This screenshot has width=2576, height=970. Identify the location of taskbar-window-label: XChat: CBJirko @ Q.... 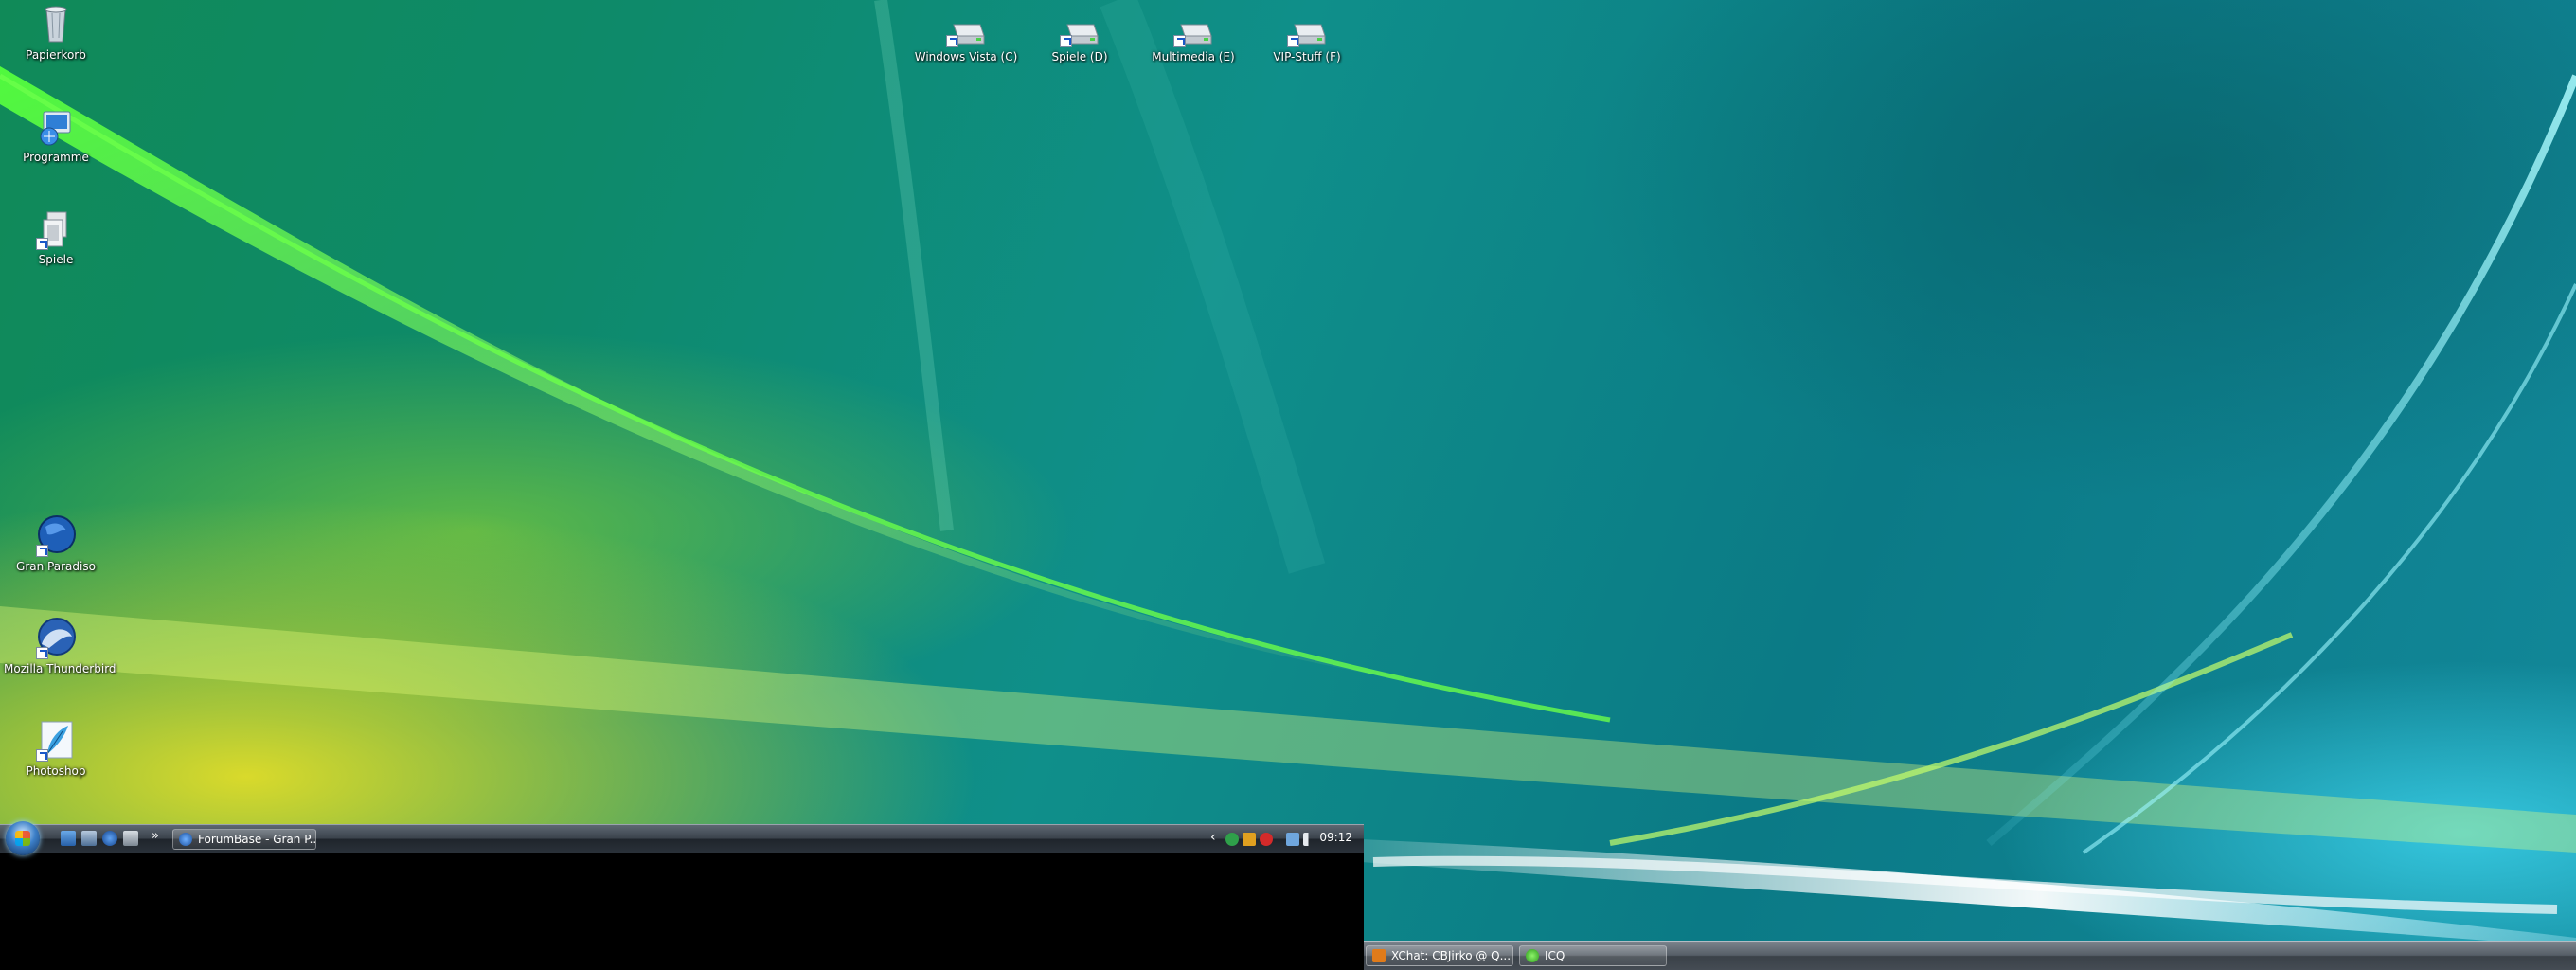
(1451, 955).